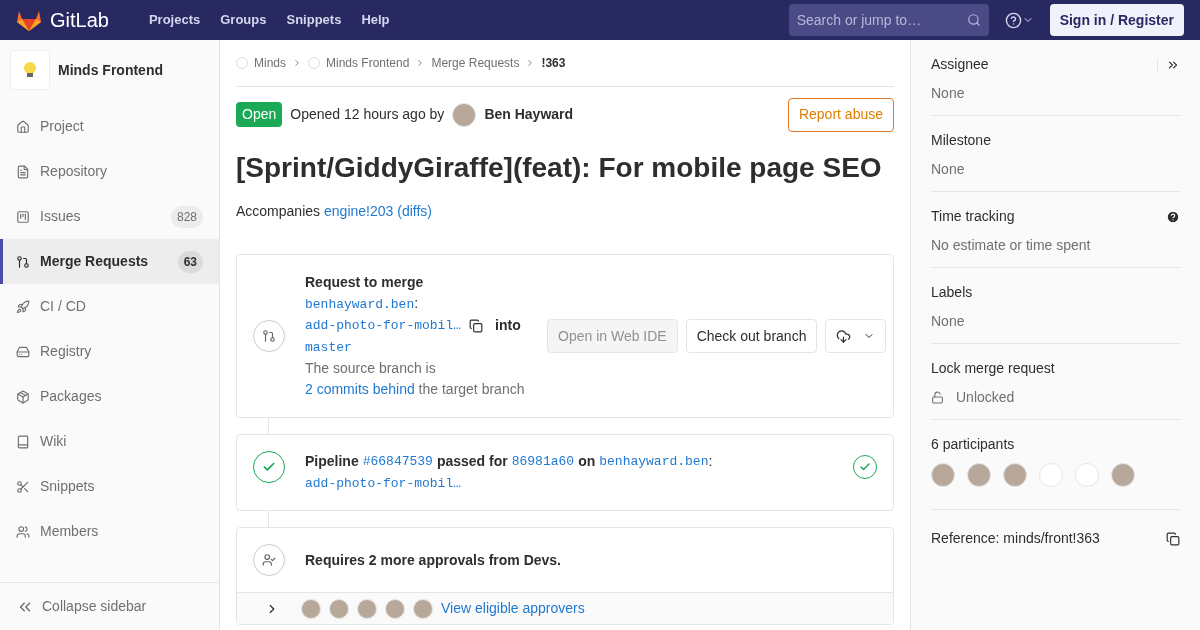 The width and height of the screenshot is (1200, 630). What do you see at coordinates (365, 282) in the screenshot?
I see `widget-title: Request to merge` at bounding box center [365, 282].